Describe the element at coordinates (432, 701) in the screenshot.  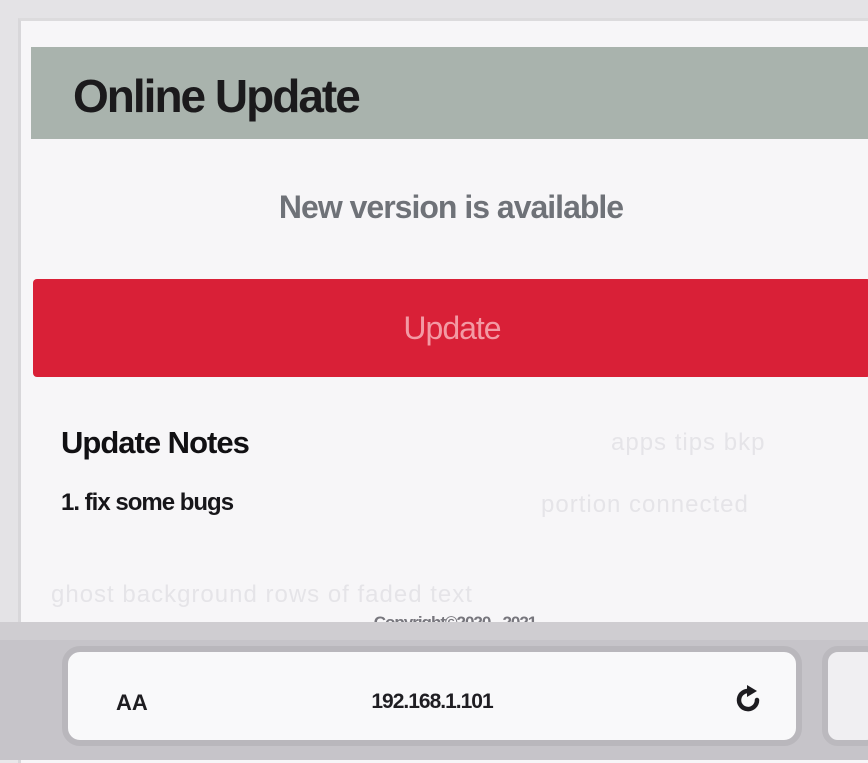
I see `url-text: 192.168.1.101` at that location.